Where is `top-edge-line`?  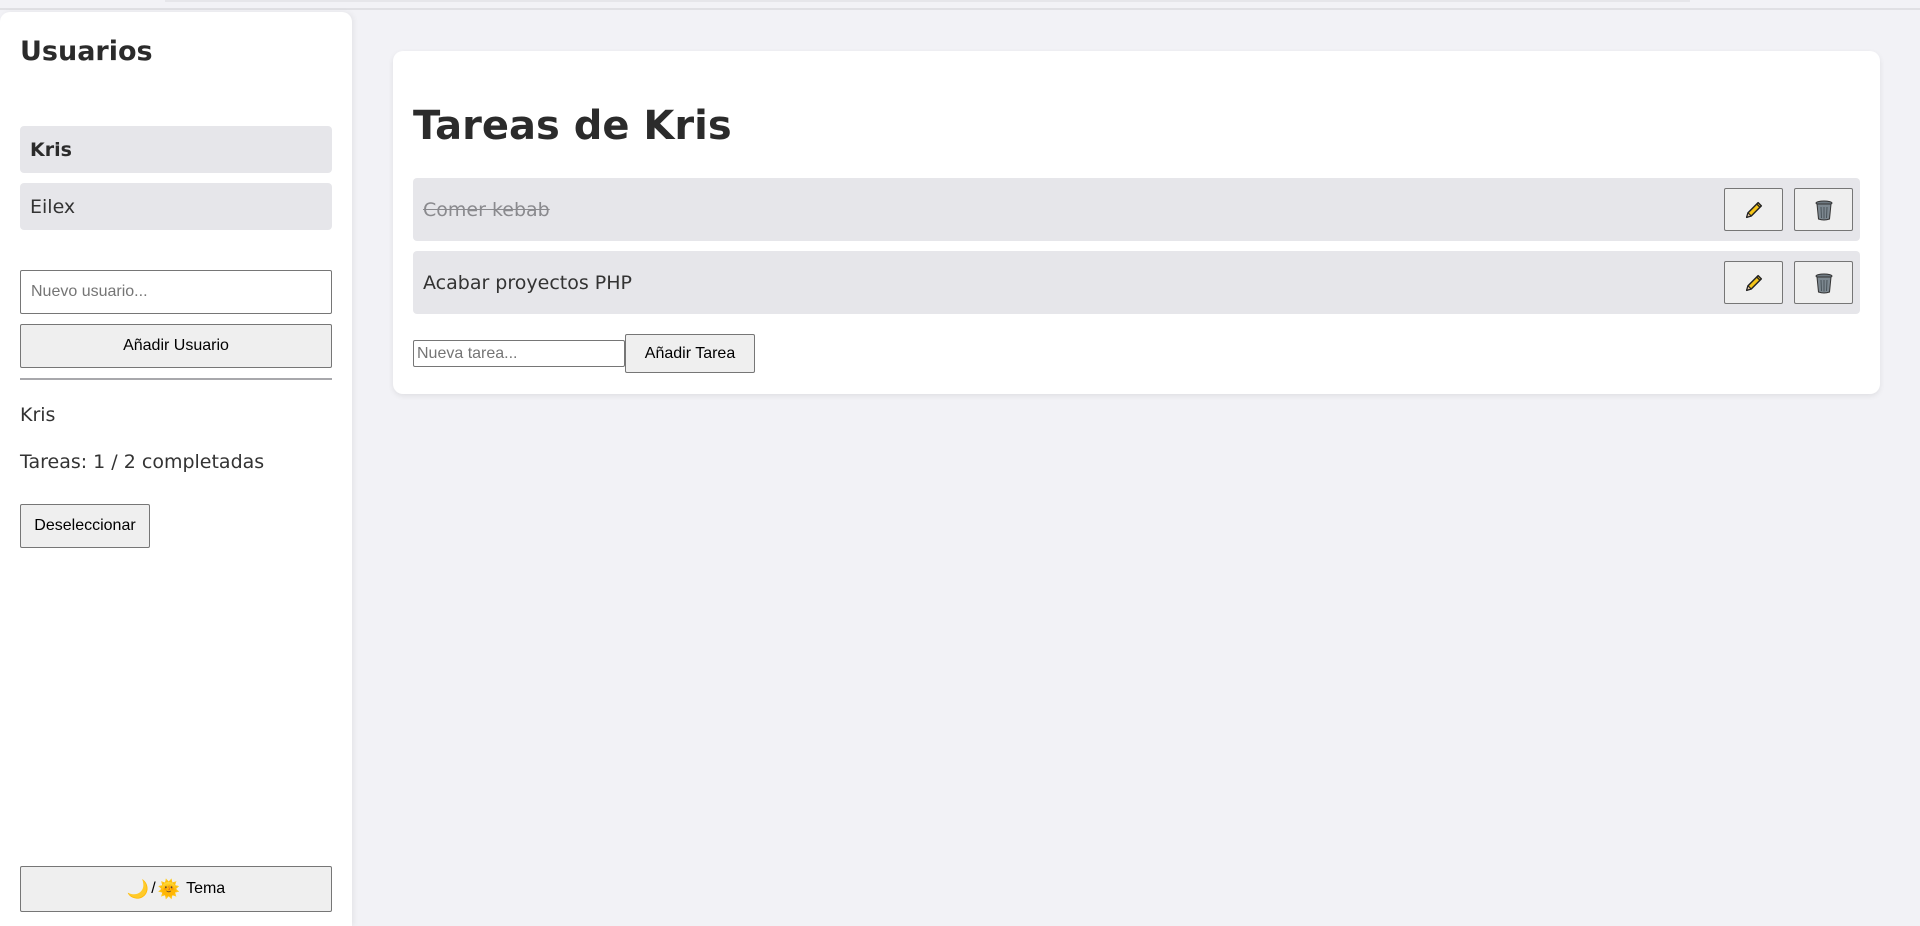
top-edge-line is located at coordinates (927, 1).